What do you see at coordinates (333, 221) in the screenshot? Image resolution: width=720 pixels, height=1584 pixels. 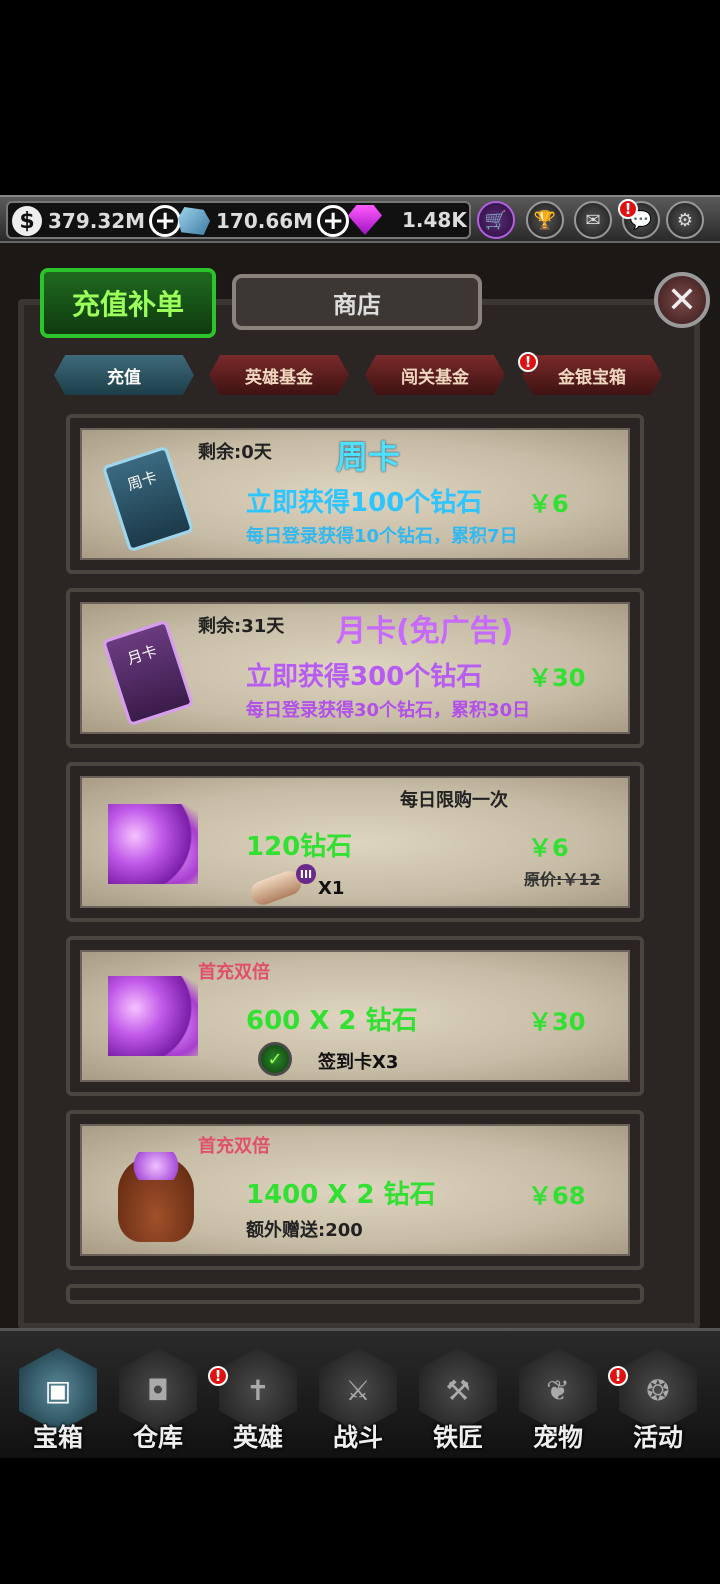 I see `add-crystal-button: +` at bounding box center [333, 221].